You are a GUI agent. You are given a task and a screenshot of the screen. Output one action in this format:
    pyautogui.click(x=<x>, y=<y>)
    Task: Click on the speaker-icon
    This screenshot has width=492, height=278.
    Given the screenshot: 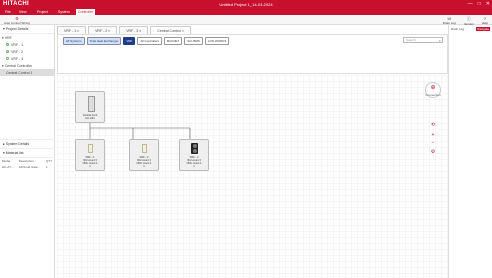 What is the action you would take?
    pyautogui.click(x=194, y=148)
    